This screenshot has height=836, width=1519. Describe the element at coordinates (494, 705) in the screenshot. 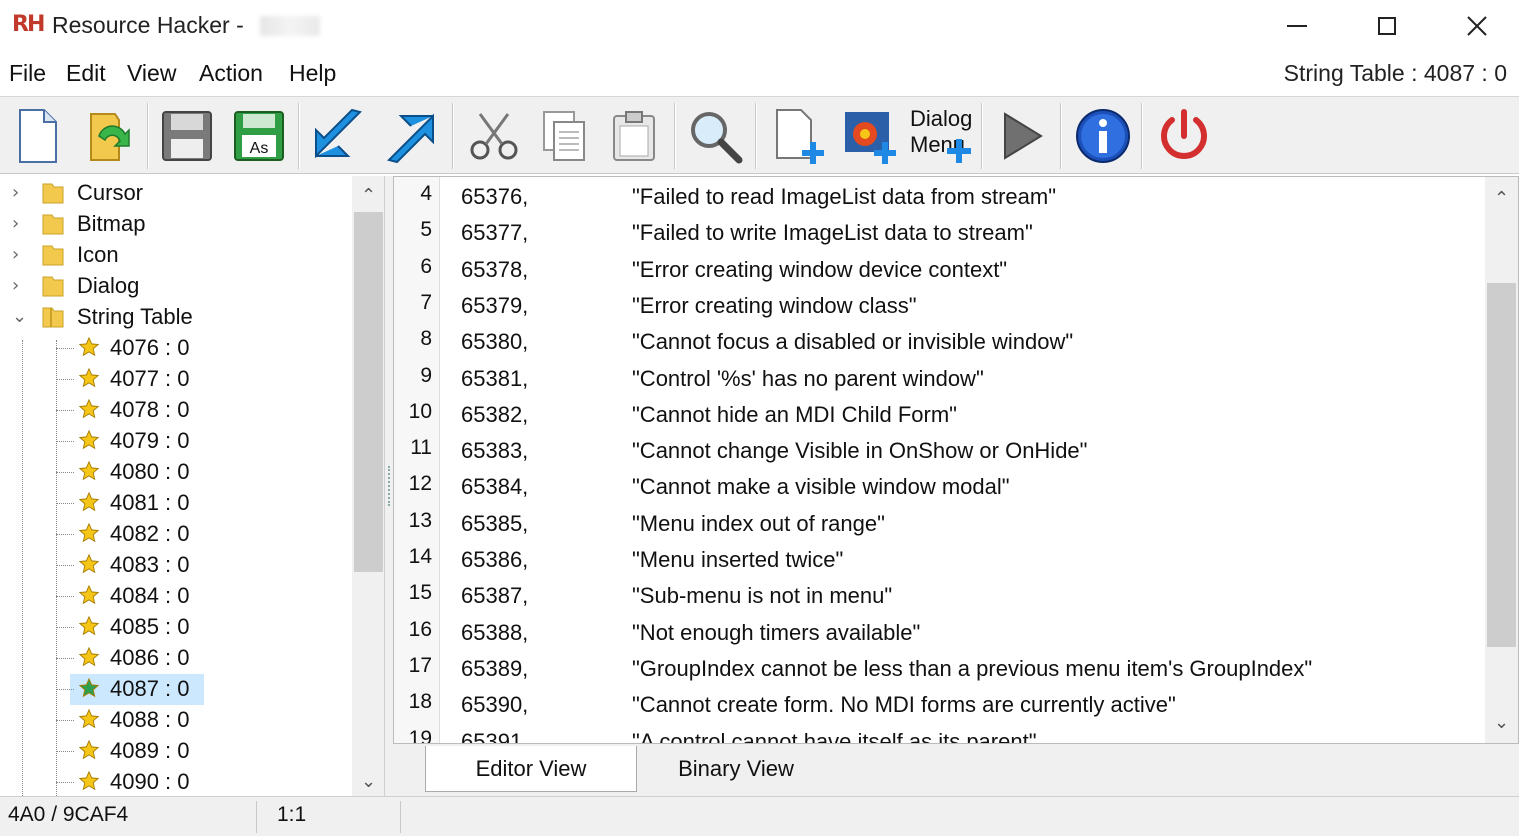

I see `string-id: 65390,` at that location.